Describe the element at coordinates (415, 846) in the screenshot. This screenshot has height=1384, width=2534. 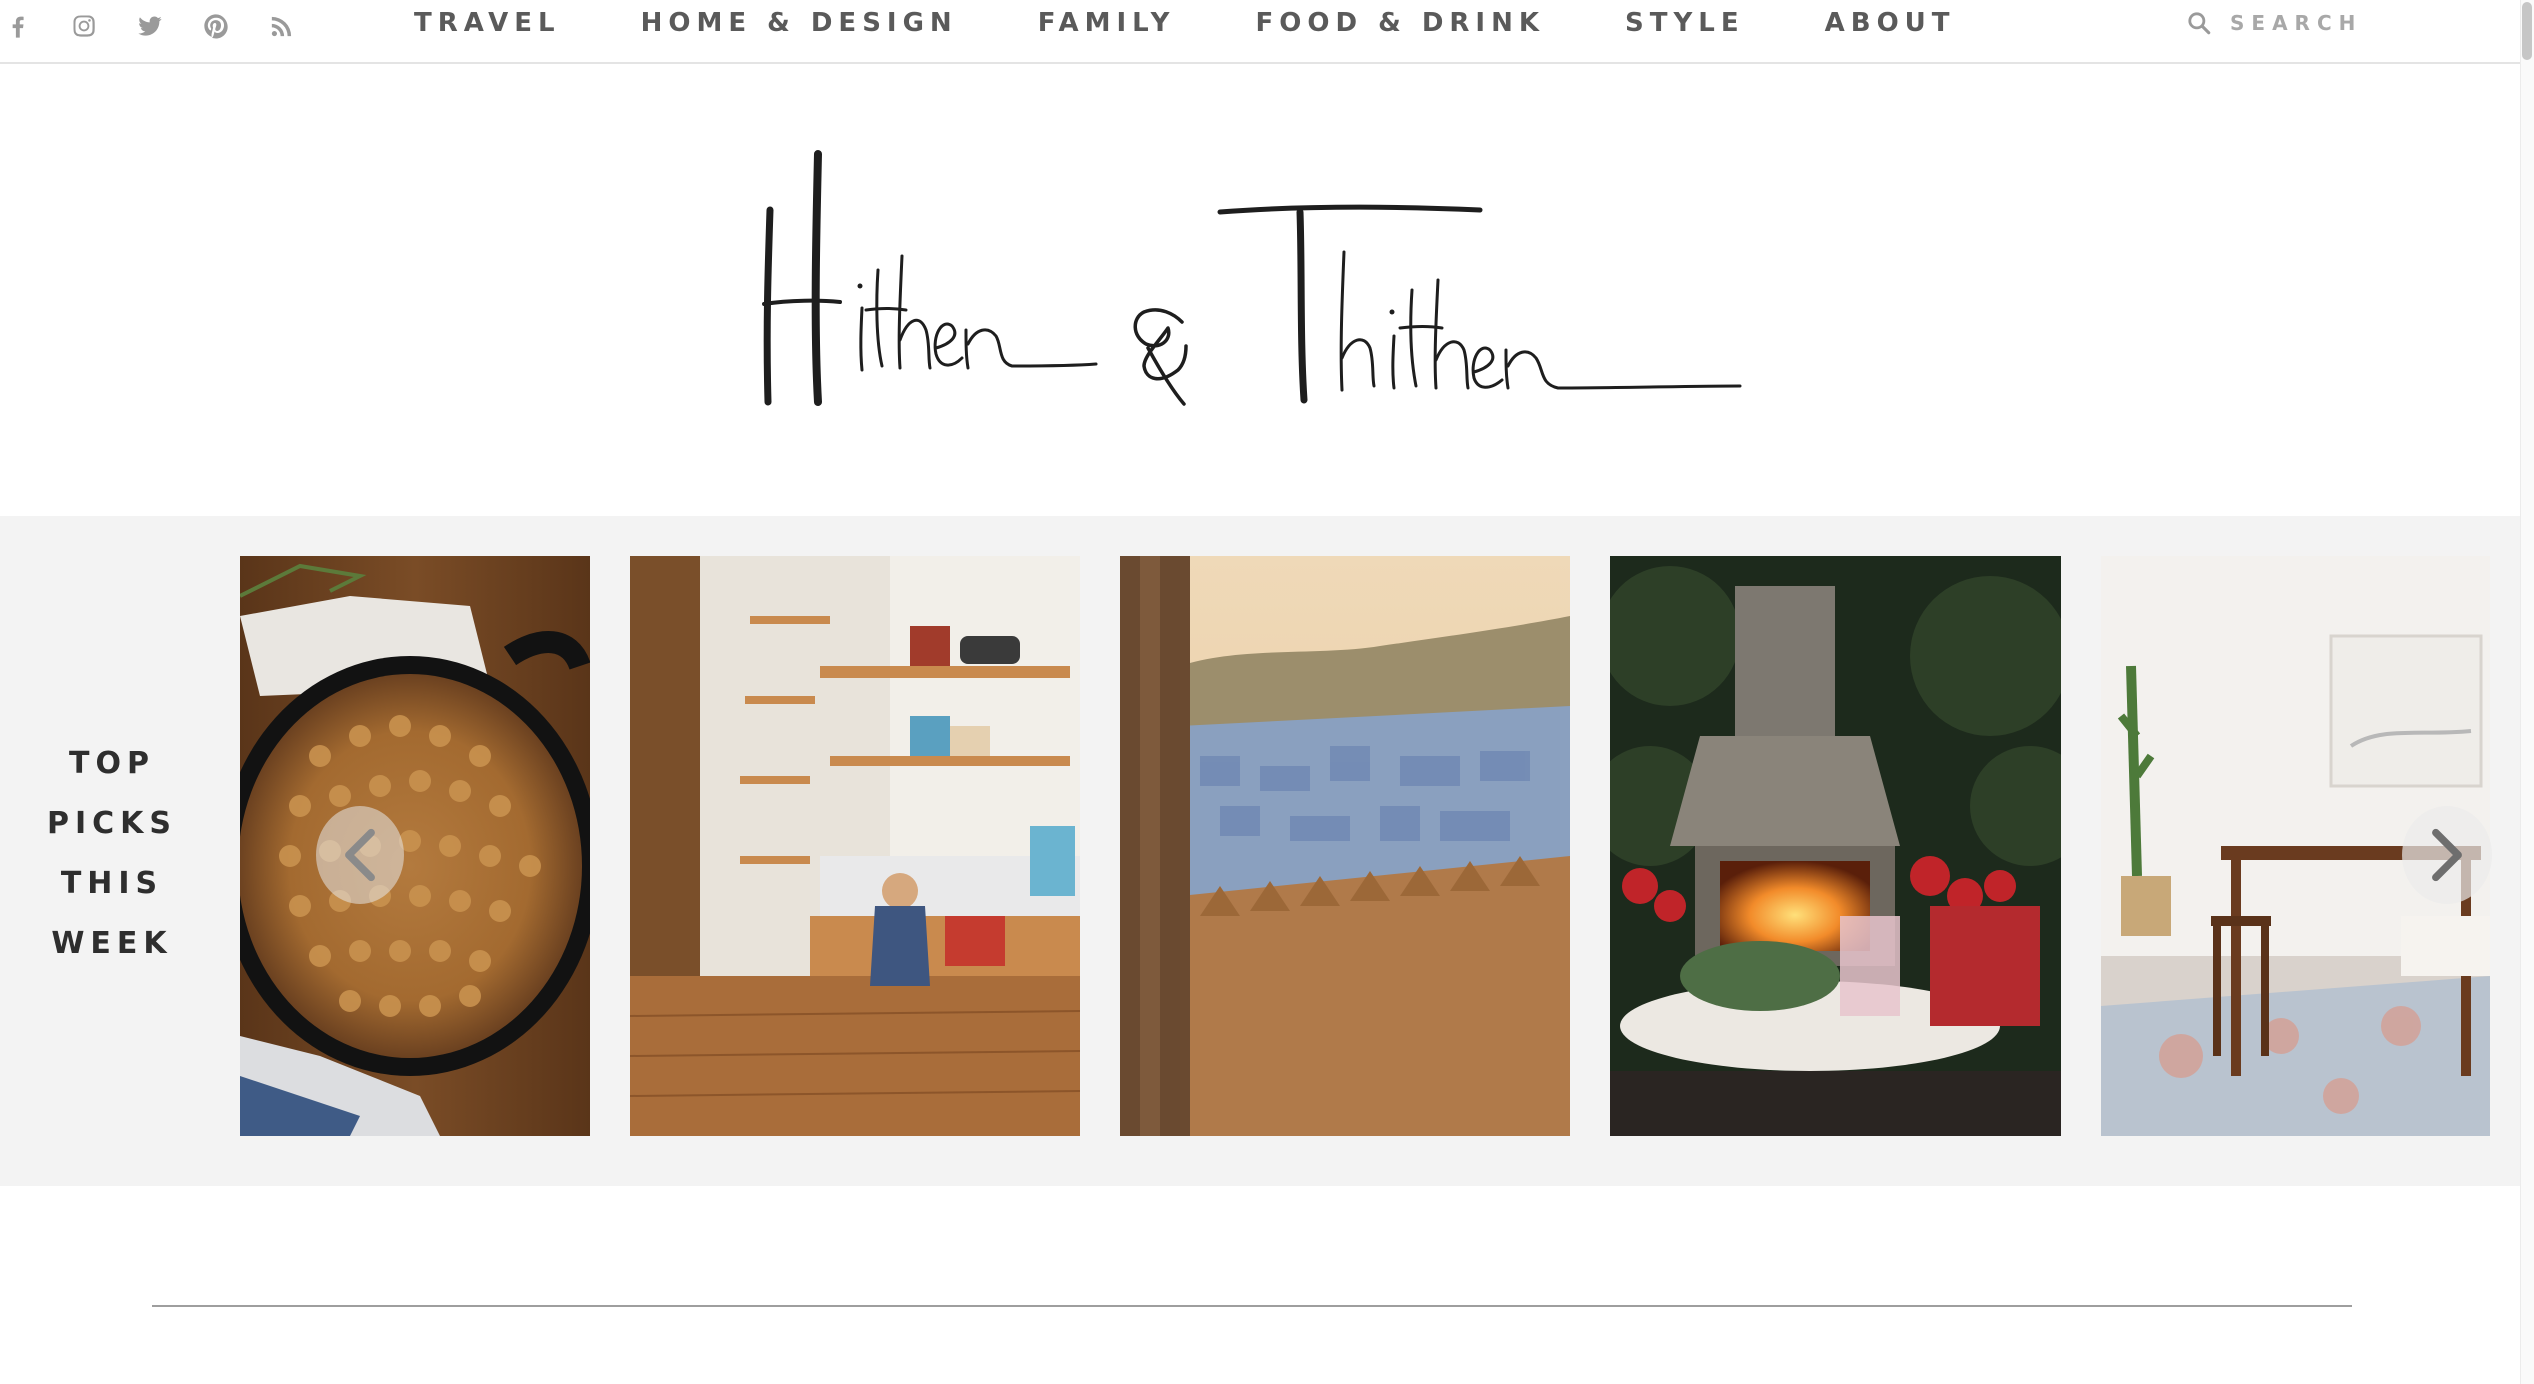
I see `carousel-card-chickpea-skillet` at that location.